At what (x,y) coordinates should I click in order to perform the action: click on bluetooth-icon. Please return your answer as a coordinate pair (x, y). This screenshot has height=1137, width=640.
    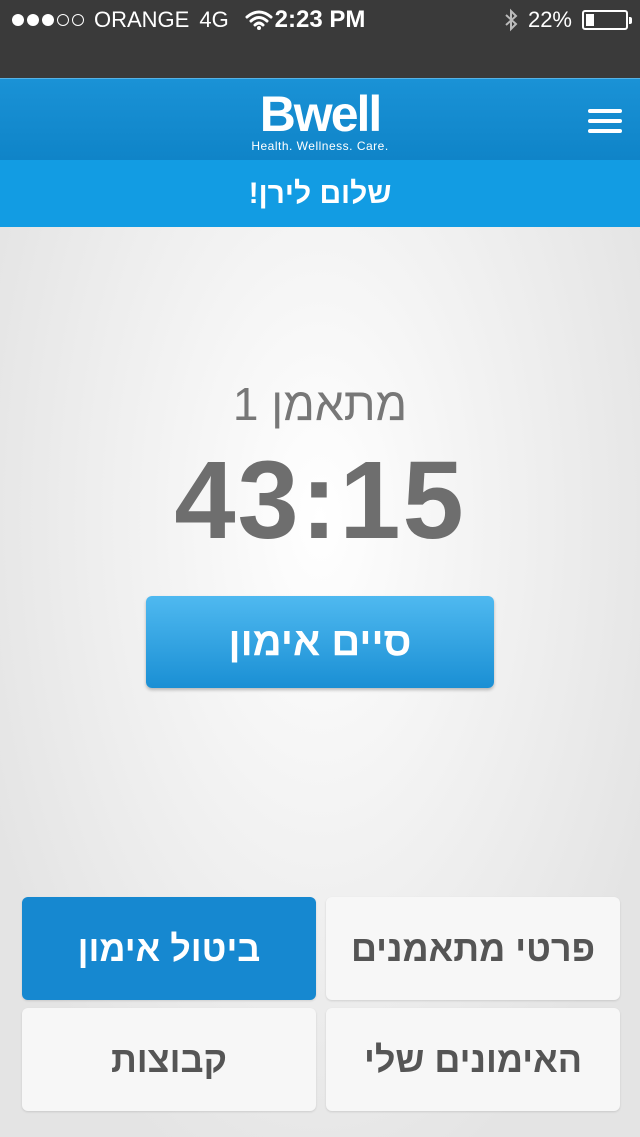
    Looking at the image, I should click on (511, 20).